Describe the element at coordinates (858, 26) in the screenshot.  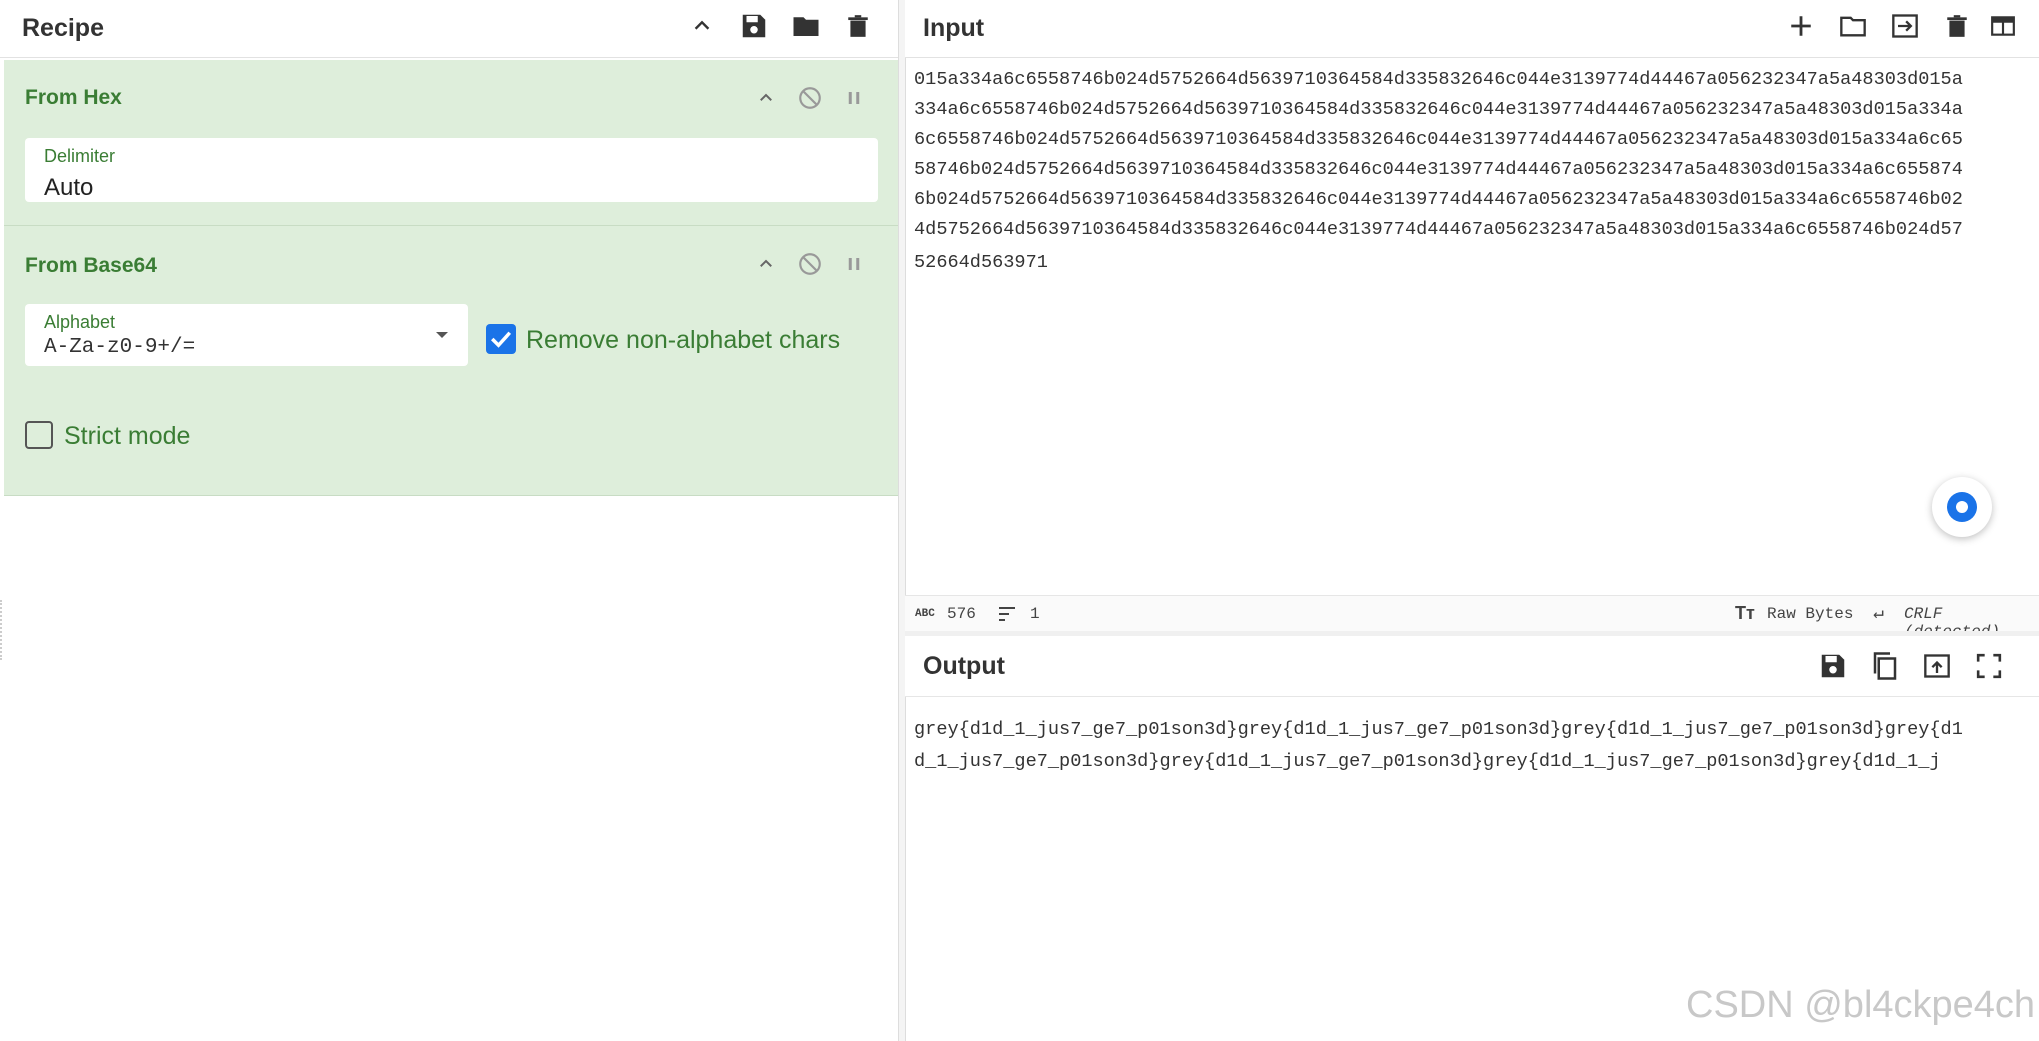
I see `clear-recipe-trash-icon` at that location.